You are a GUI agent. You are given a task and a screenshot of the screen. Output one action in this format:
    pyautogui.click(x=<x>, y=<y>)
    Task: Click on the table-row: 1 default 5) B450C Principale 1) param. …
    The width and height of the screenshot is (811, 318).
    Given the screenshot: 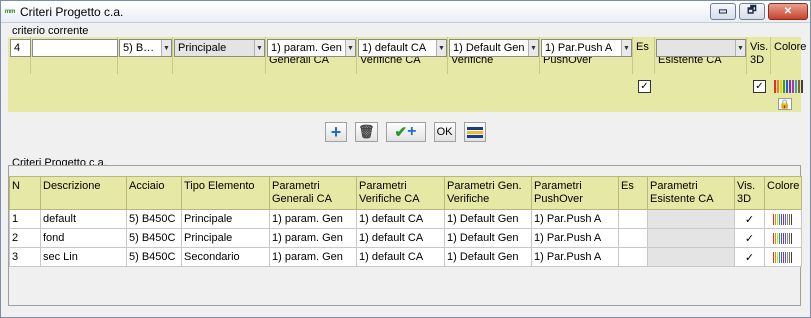 What is the action you would take?
    pyautogui.click(x=406, y=219)
    